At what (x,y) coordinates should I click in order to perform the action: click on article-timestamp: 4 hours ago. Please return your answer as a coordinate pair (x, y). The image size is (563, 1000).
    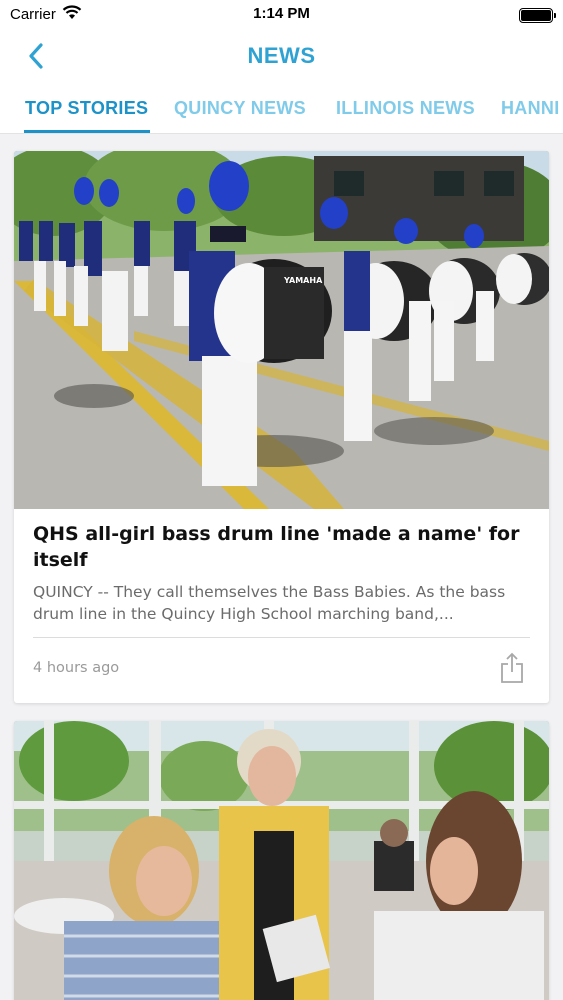
    Looking at the image, I should click on (76, 668).